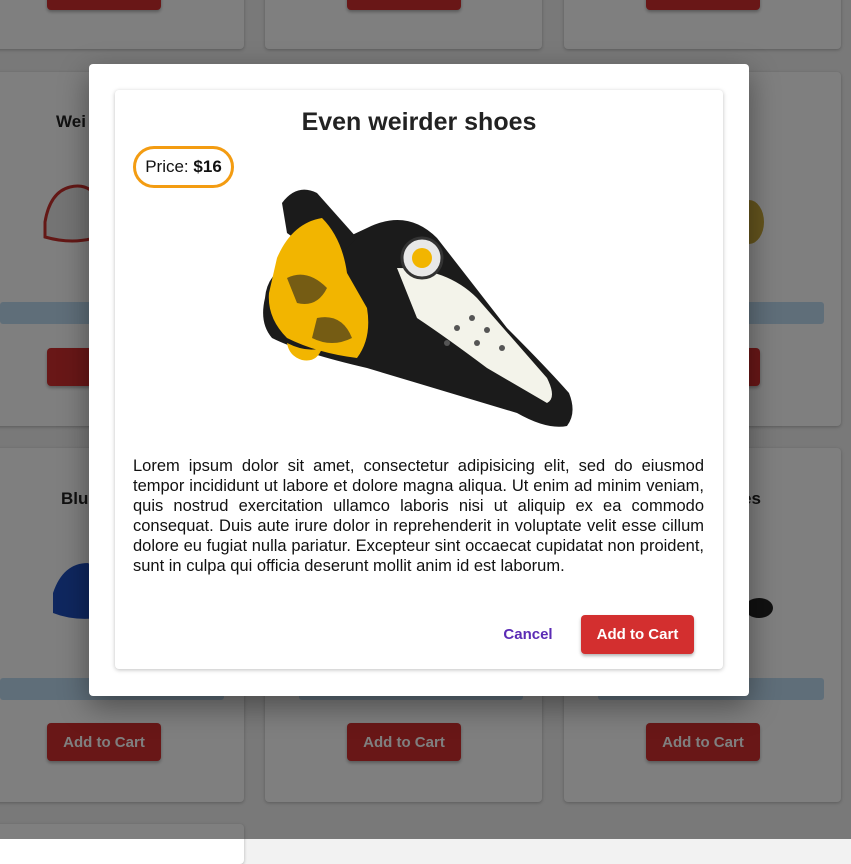 The image size is (851, 864). Describe the element at coordinates (418, 308) in the screenshot. I see `climbing-shoe-image` at that location.